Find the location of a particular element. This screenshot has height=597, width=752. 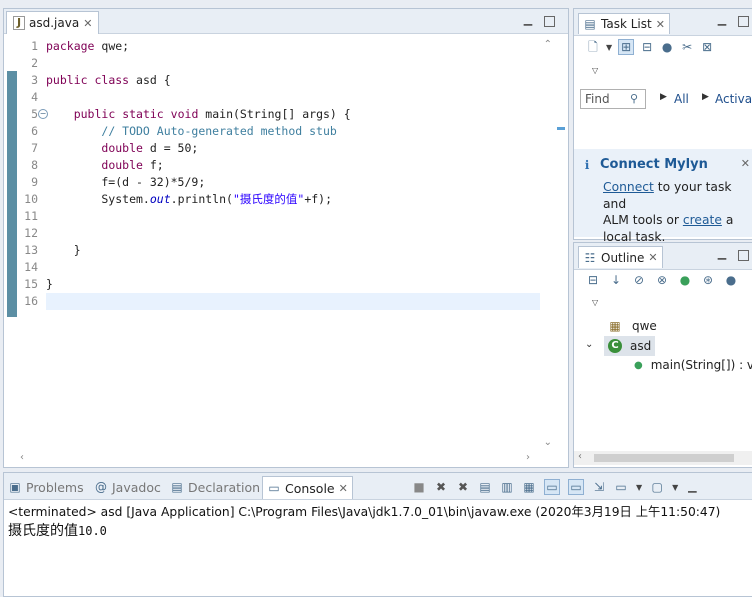

tab-outline: ☷ Outline ✕ is located at coordinates (620, 257).